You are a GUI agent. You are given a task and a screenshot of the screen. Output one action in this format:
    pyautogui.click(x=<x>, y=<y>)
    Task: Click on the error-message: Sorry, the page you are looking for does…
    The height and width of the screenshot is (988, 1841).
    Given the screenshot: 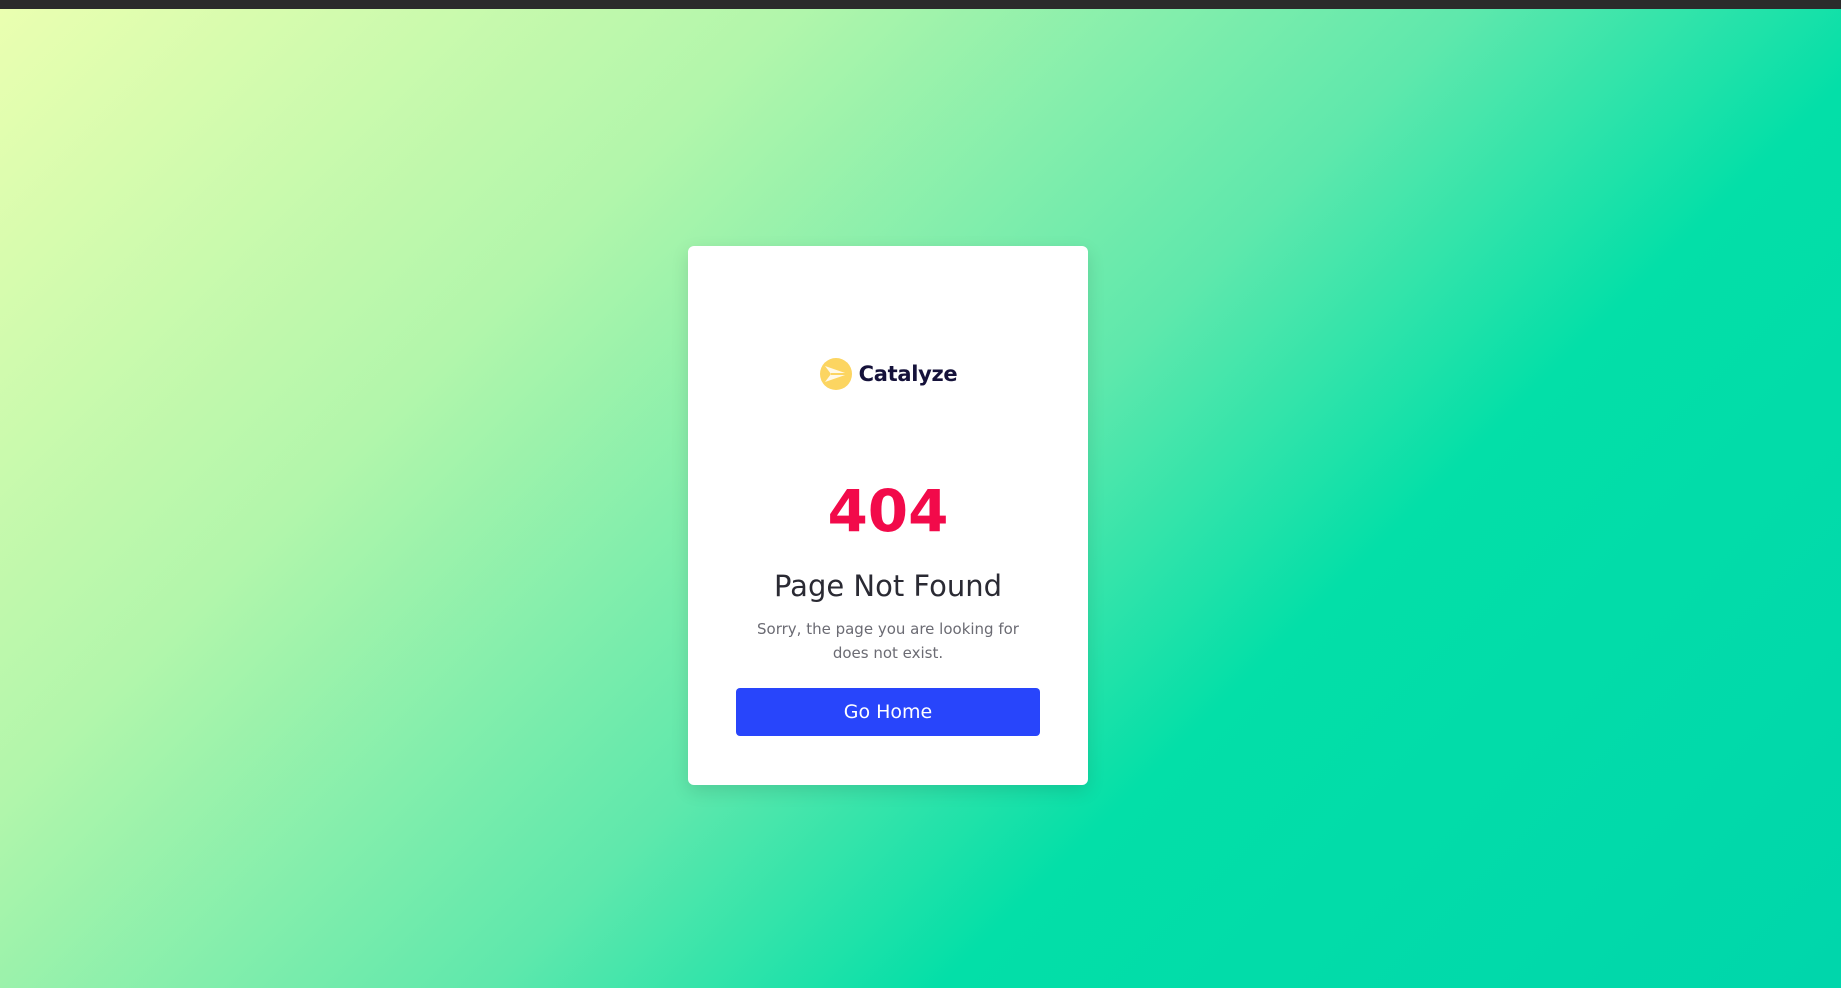 What is the action you would take?
    pyautogui.click(x=888, y=641)
    